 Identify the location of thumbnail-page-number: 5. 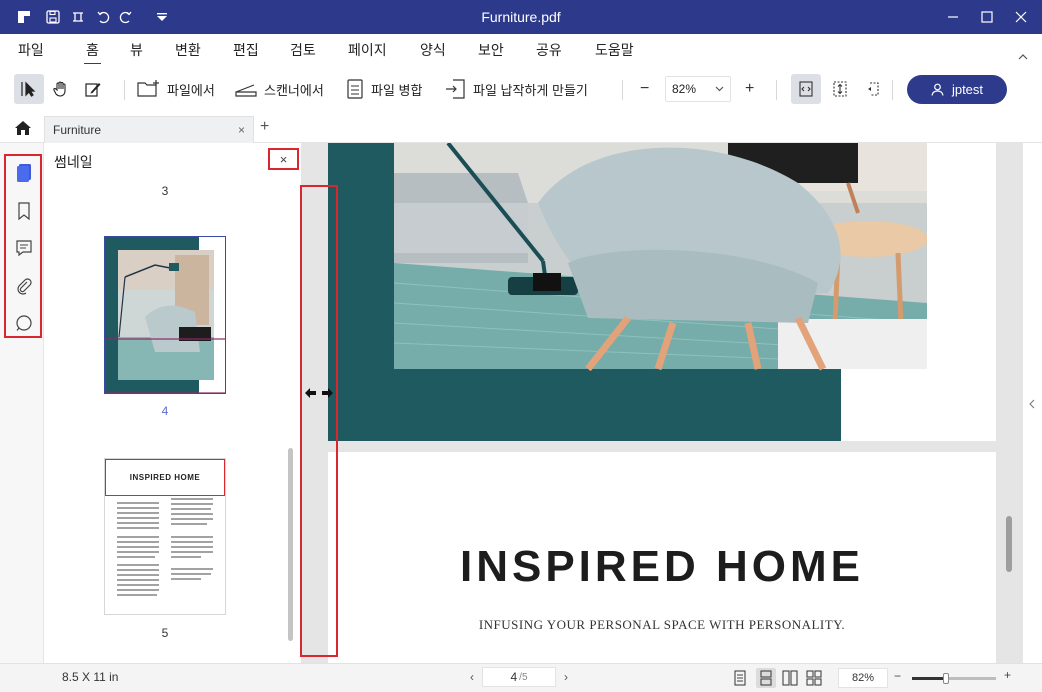
(165, 633).